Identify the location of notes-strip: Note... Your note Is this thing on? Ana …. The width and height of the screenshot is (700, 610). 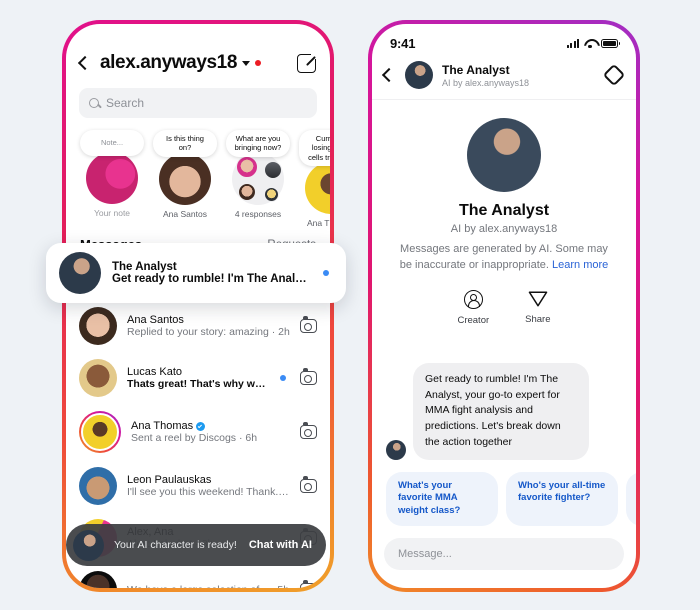
(198, 173).